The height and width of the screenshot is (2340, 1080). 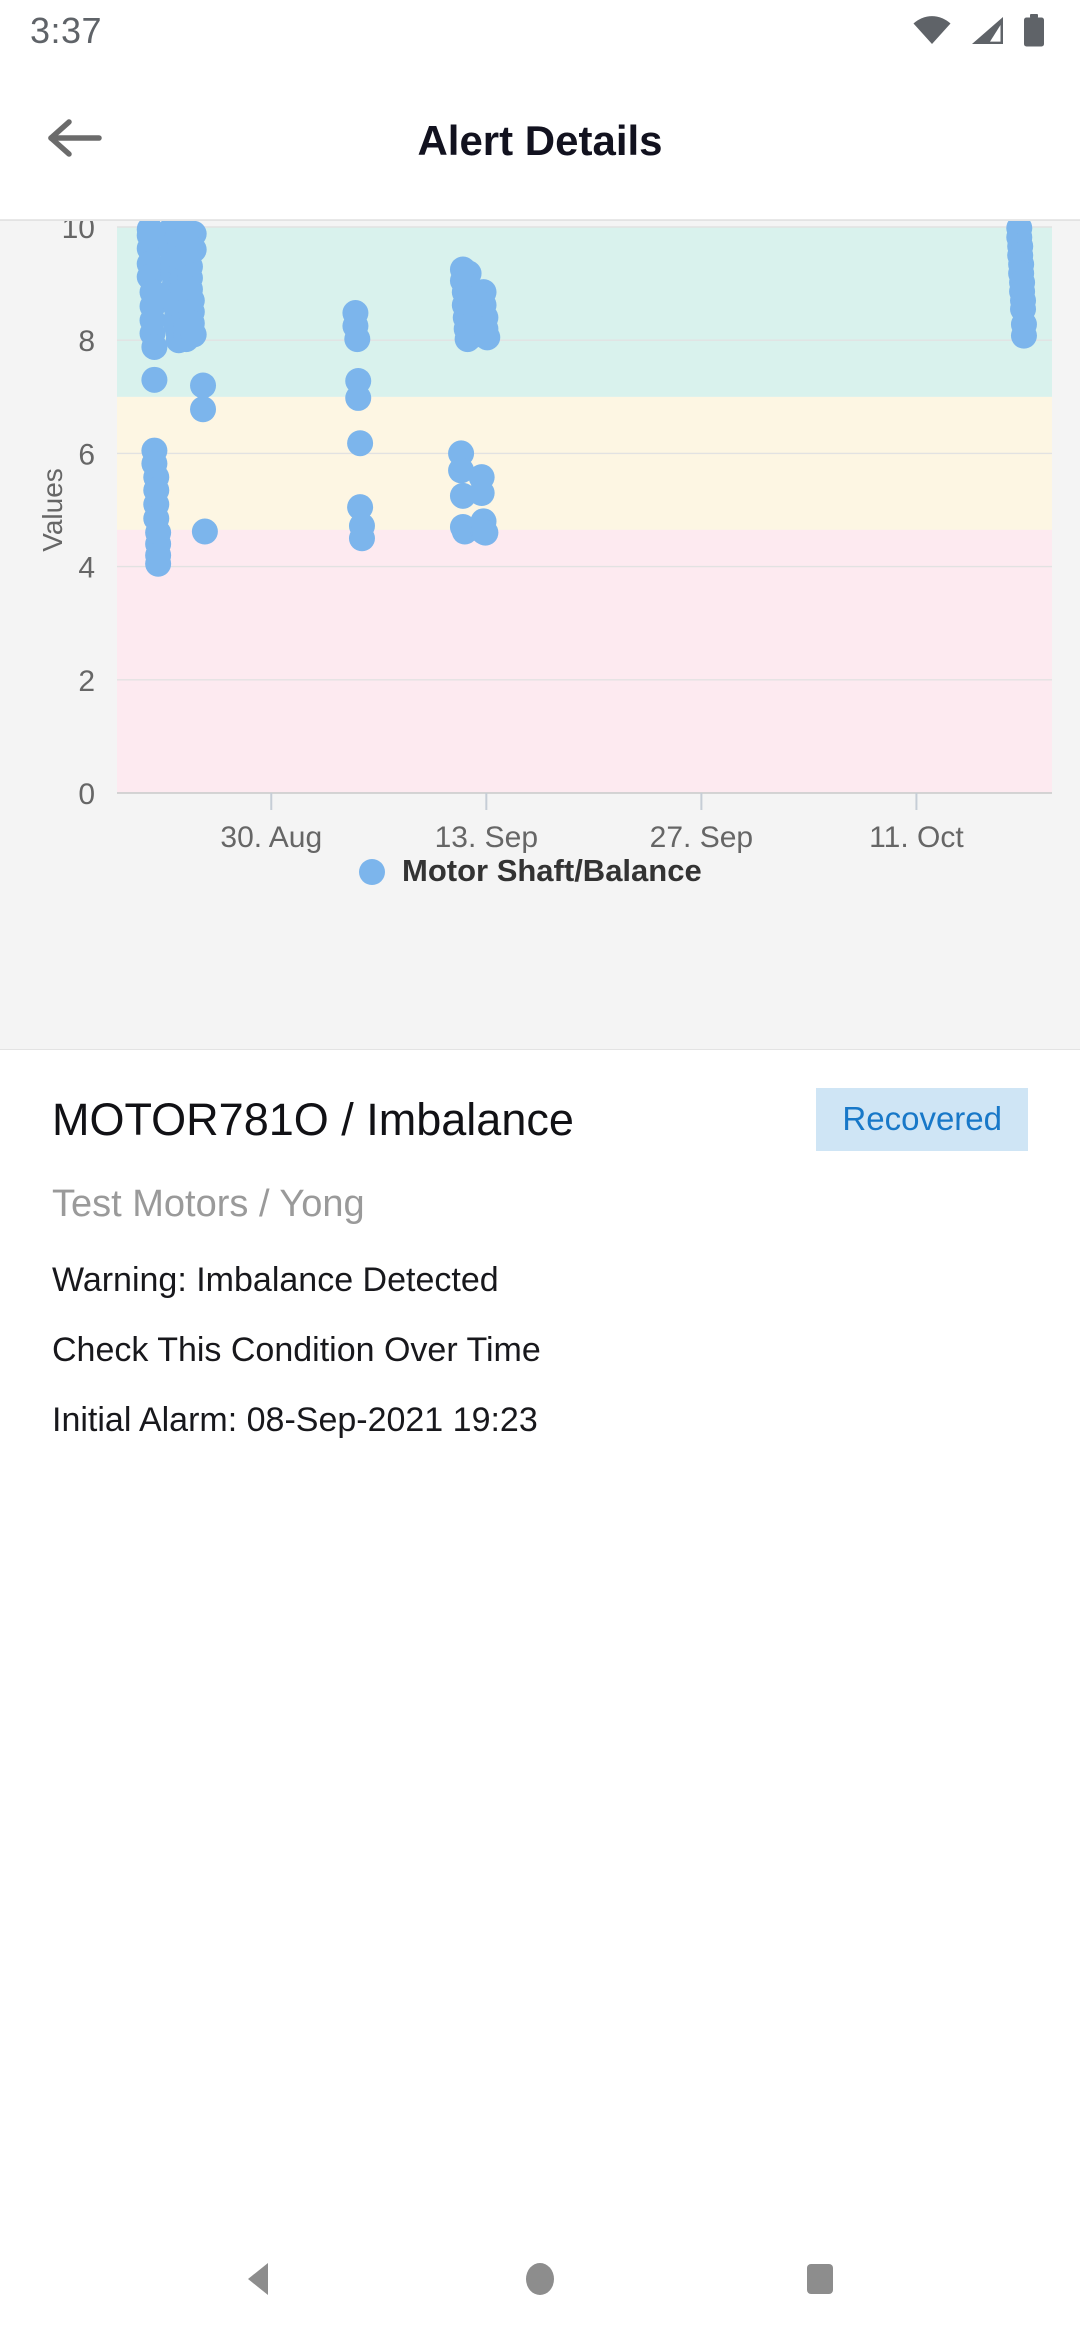 I want to click on android-nav-bar, so click(x=540, y=2281).